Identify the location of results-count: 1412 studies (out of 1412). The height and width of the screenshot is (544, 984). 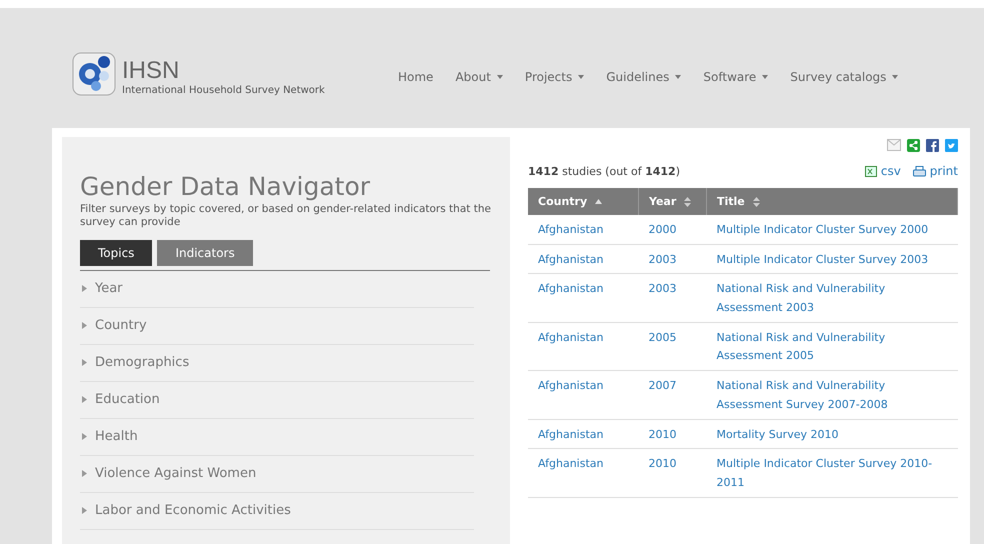
(604, 171).